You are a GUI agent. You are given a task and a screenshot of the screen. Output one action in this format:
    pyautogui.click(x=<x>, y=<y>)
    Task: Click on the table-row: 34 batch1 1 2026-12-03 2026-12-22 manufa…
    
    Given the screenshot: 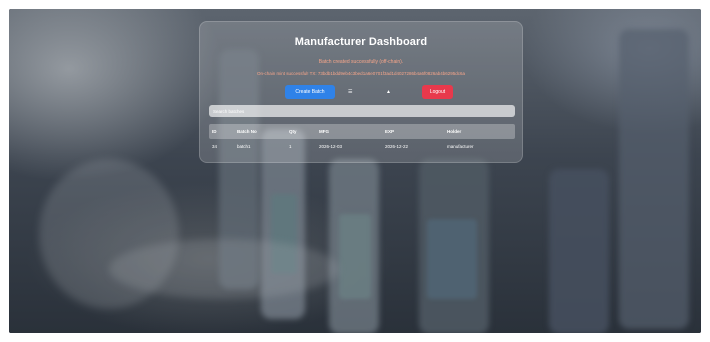 What is the action you would take?
    pyautogui.click(x=362, y=146)
    